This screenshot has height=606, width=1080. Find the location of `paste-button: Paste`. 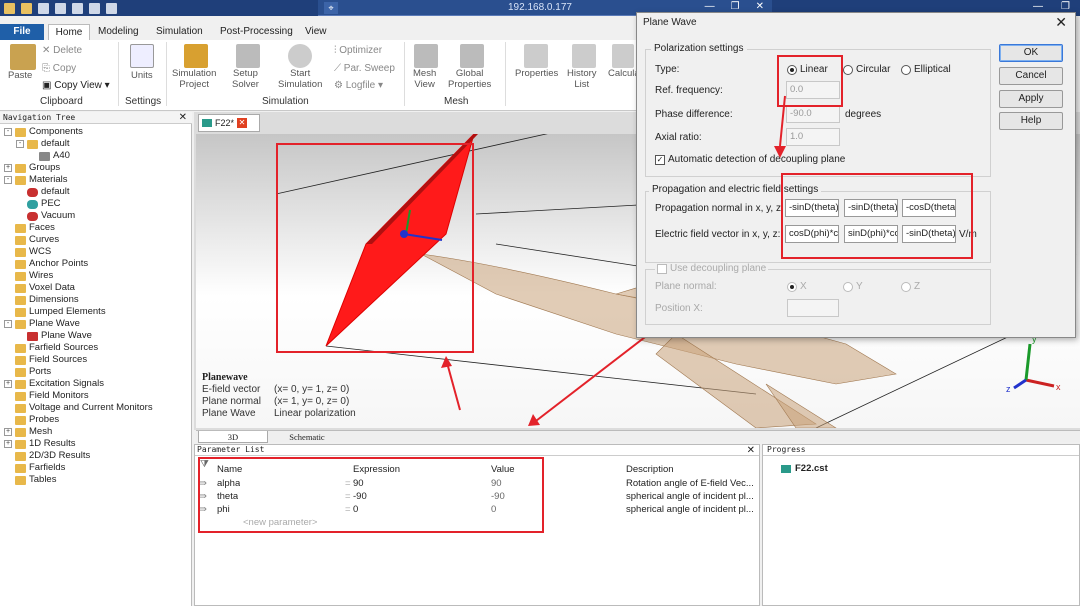

paste-button: Paste is located at coordinates (20, 75).